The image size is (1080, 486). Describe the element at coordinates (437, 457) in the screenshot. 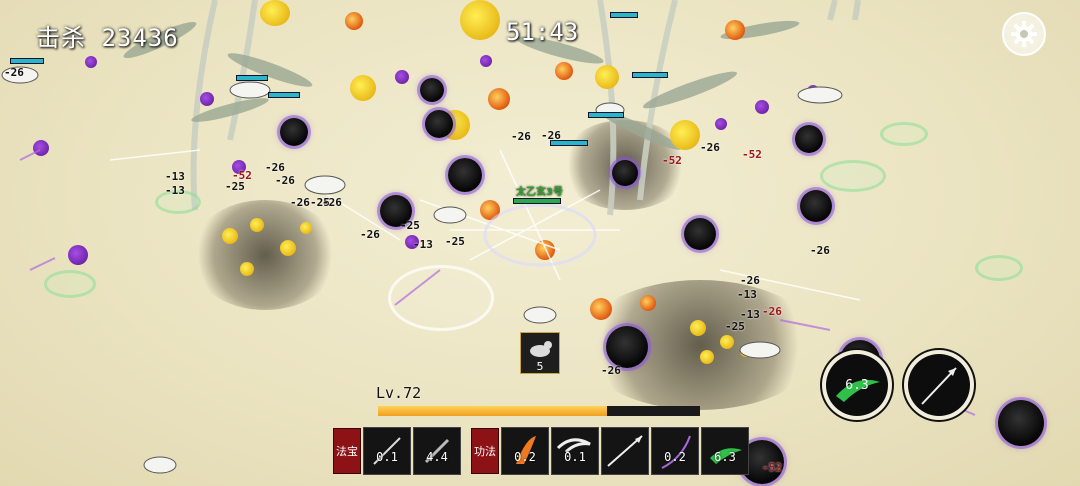

I see `skill-cooldown: 4.4` at that location.